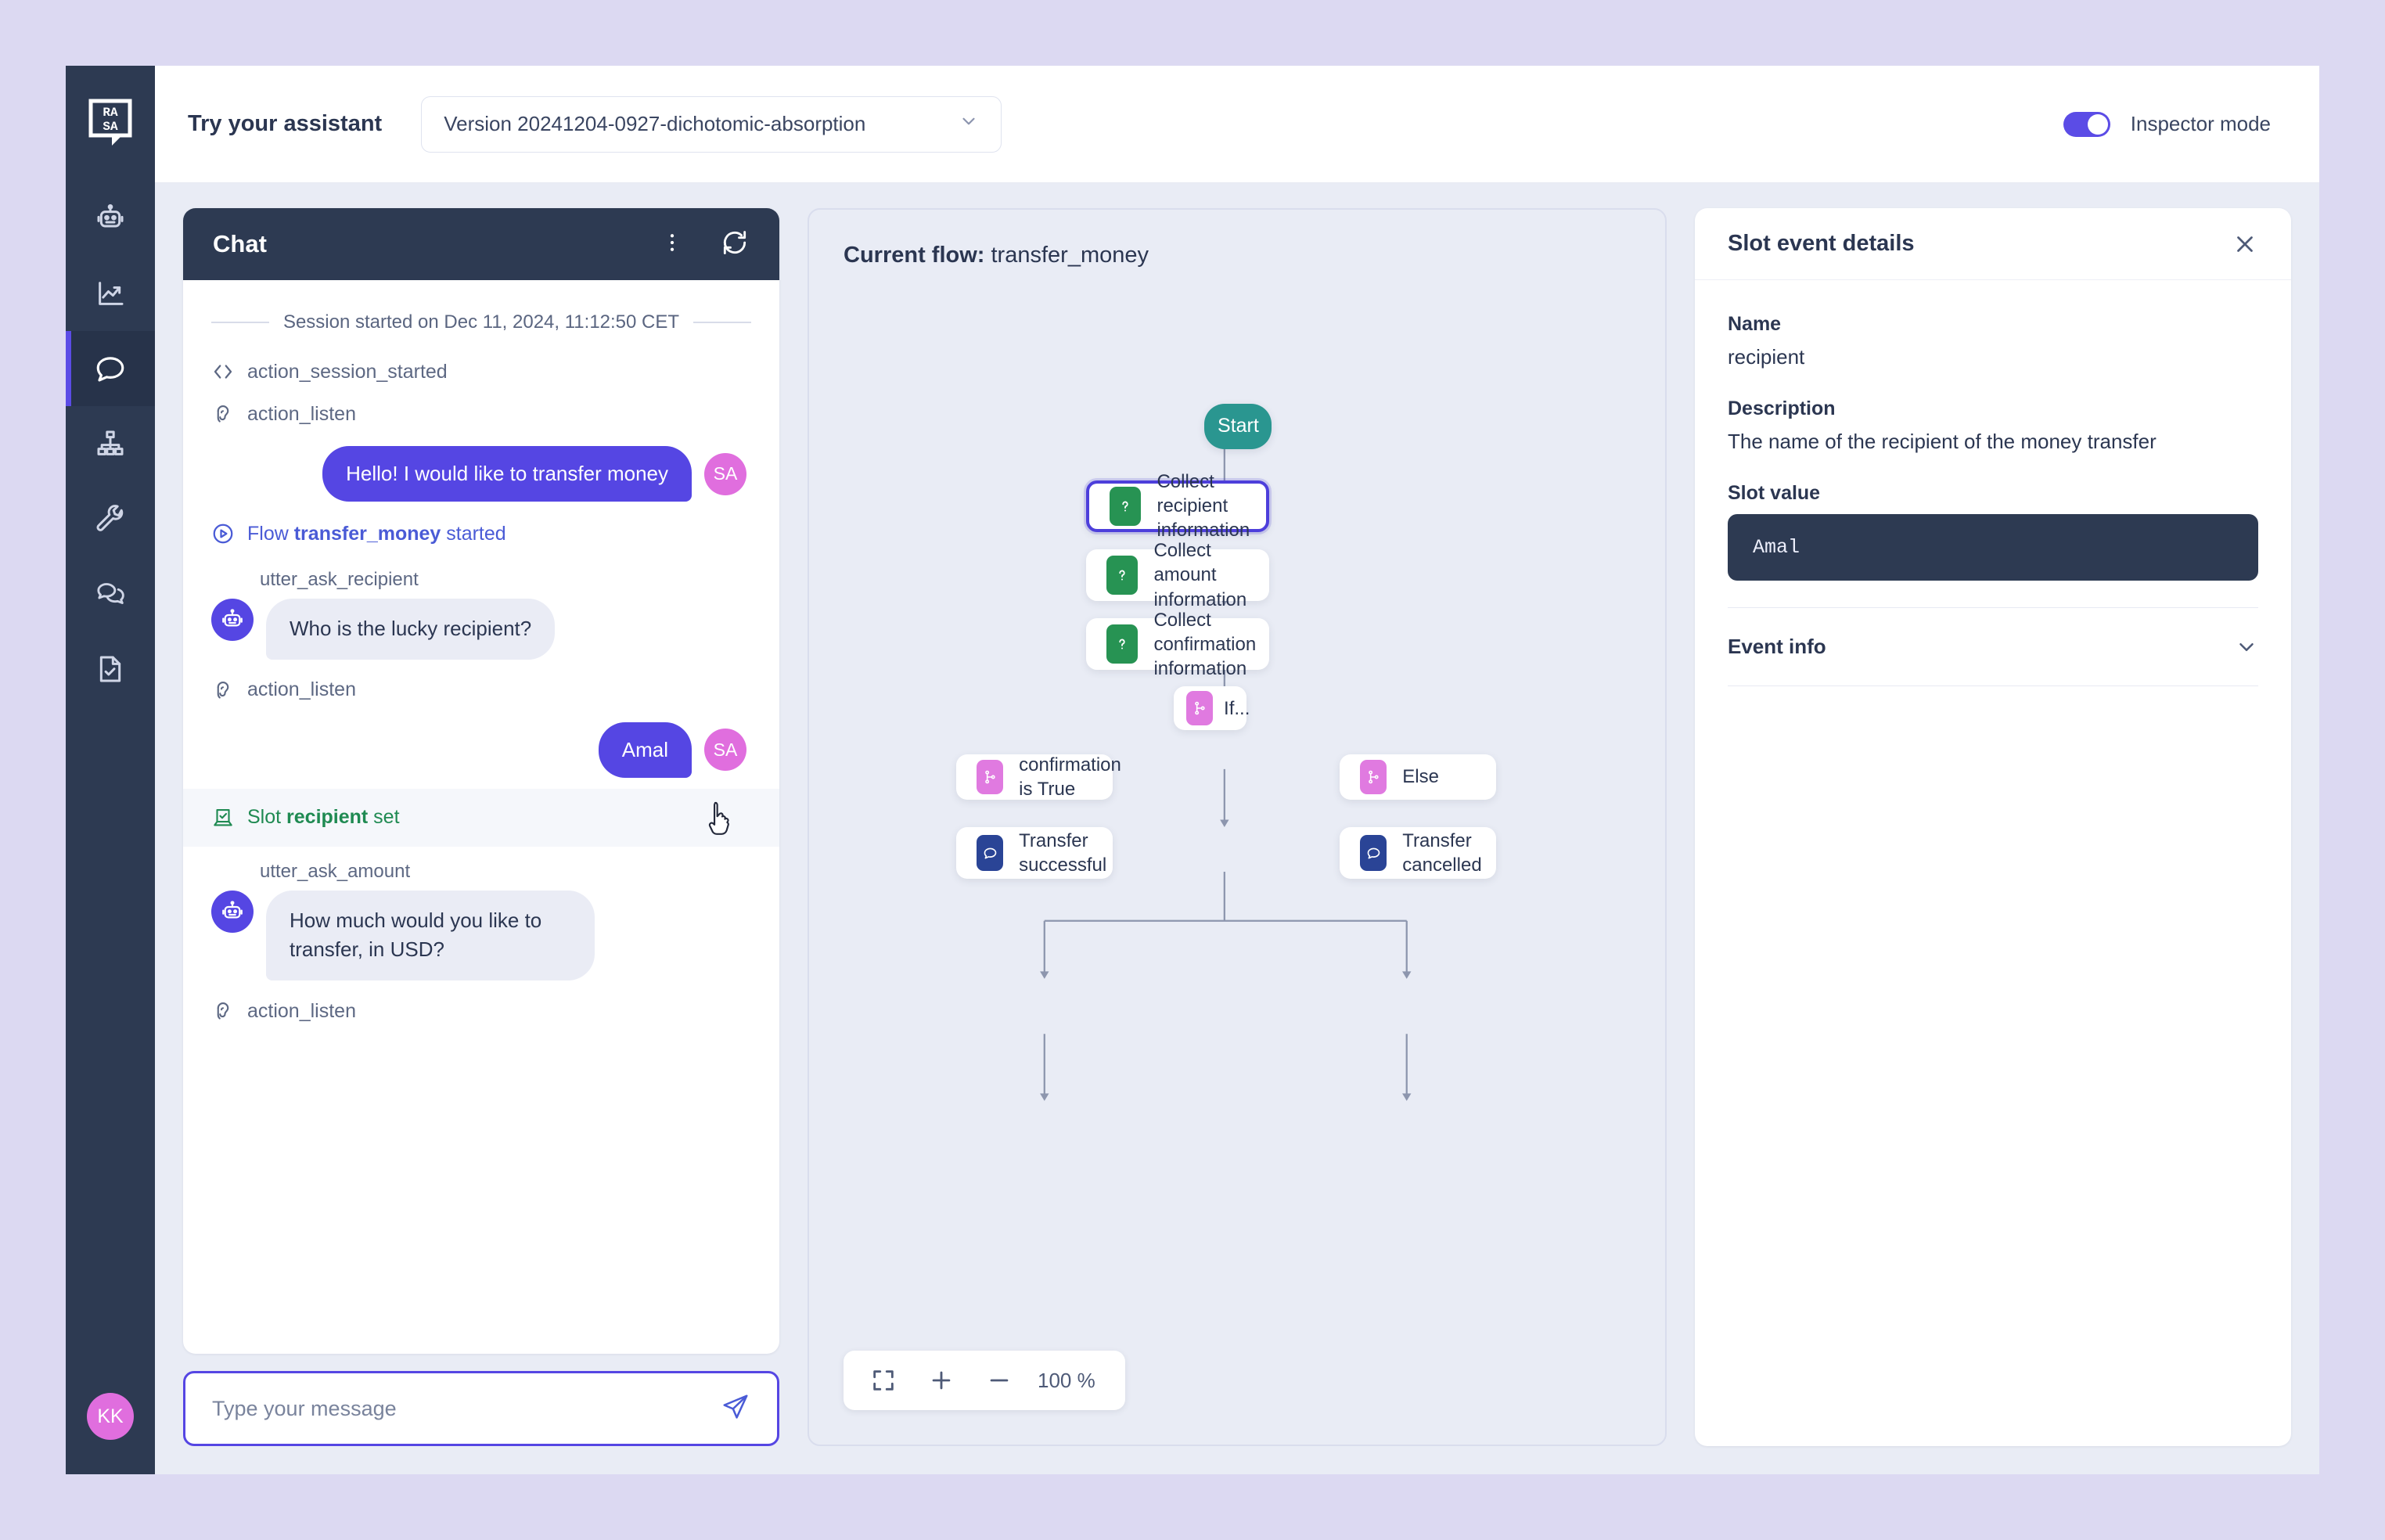 This screenshot has height=1540, width=2385. What do you see at coordinates (481, 1011) in the screenshot?
I see `event-action-listen-3: action_listen` at bounding box center [481, 1011].